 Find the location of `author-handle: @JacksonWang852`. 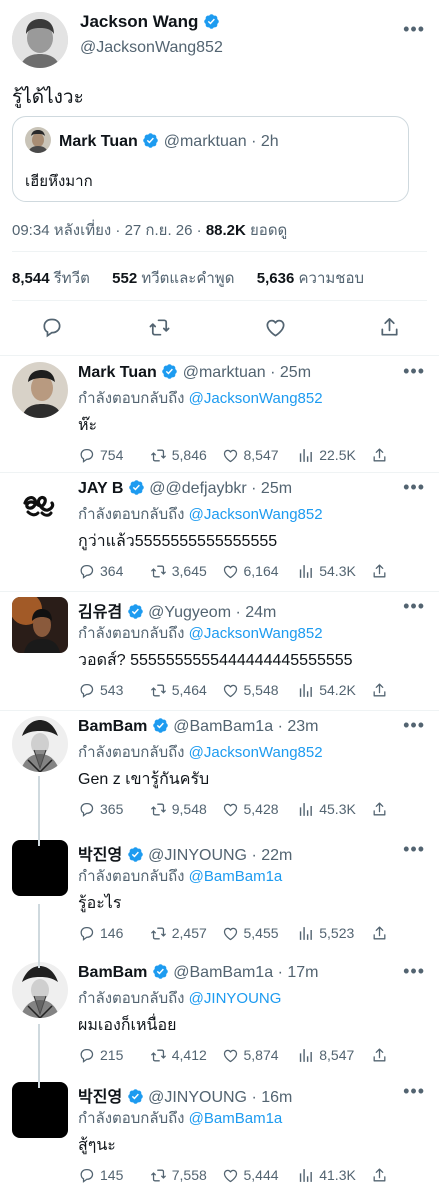

author-handle: @JacksonWang852 is located at coordinates (151, 48).